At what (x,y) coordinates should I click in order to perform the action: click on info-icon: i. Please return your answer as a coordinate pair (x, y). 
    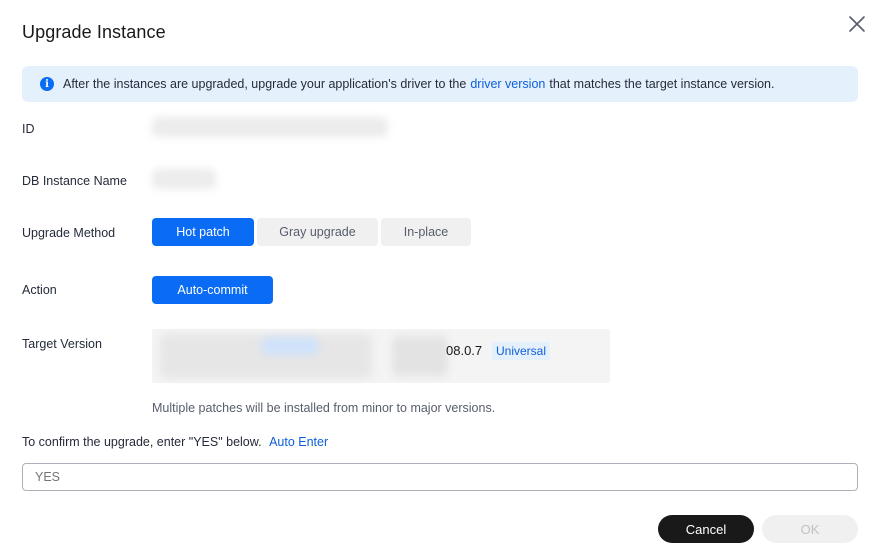
    Looking at the image, I should click on (47, 84).